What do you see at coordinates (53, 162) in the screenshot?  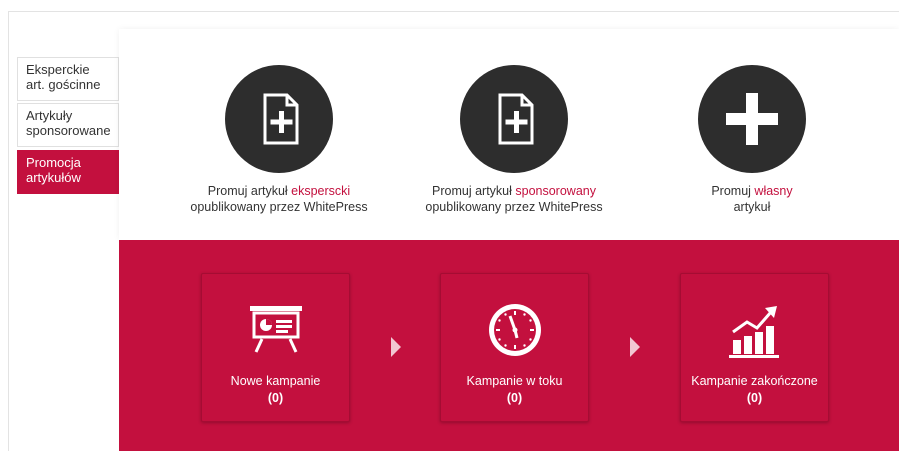 I see `tab-label-line1: Promocja` at bounding box center [53, 162].